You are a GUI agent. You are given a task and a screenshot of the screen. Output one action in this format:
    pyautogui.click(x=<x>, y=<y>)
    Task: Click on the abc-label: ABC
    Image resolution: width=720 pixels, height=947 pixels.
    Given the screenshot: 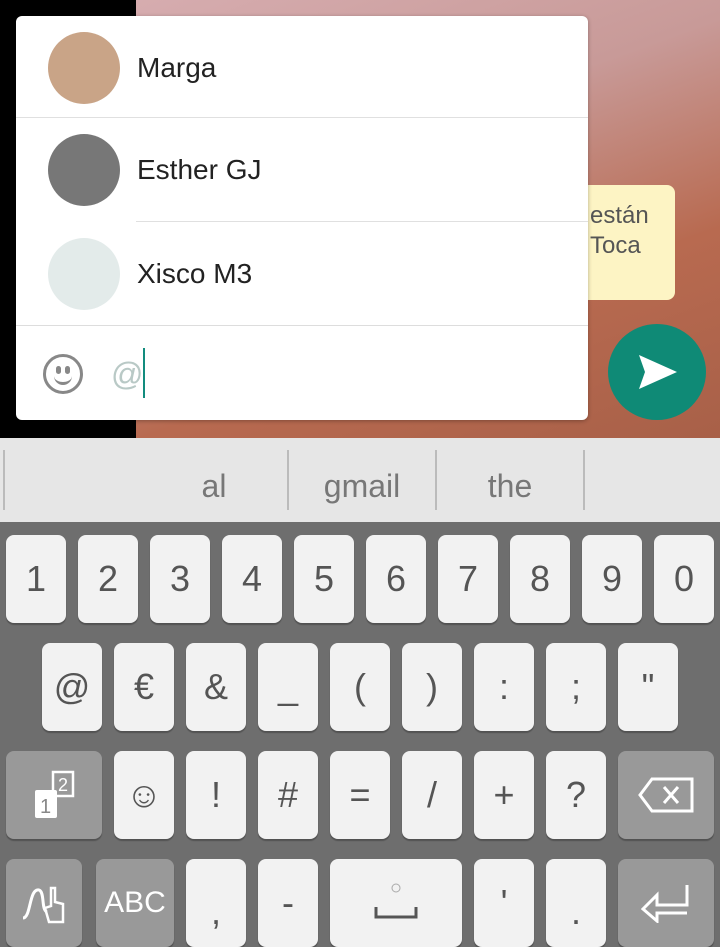 What is the action you would take?
    pyautogui.click(x=135, y=902)
    